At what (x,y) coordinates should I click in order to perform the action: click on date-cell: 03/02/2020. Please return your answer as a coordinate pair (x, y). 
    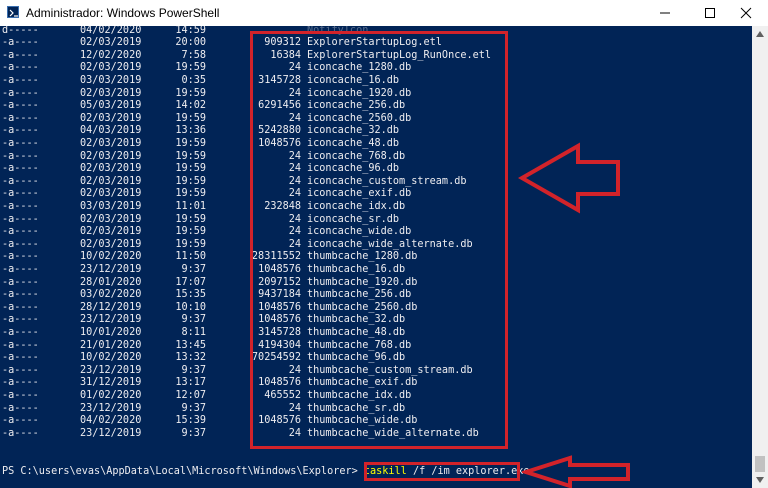
    Looking at the image, I should click on (111, 295).